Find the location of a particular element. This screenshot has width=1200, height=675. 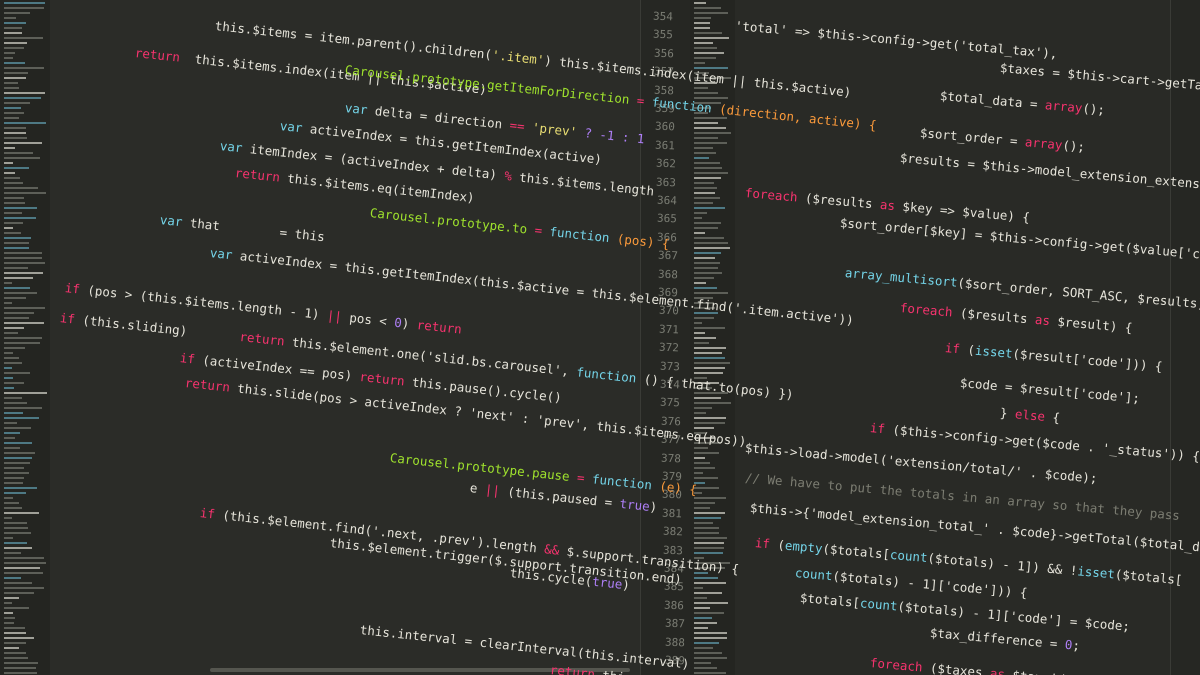

code-token: true is located at coordinates (607, 582).